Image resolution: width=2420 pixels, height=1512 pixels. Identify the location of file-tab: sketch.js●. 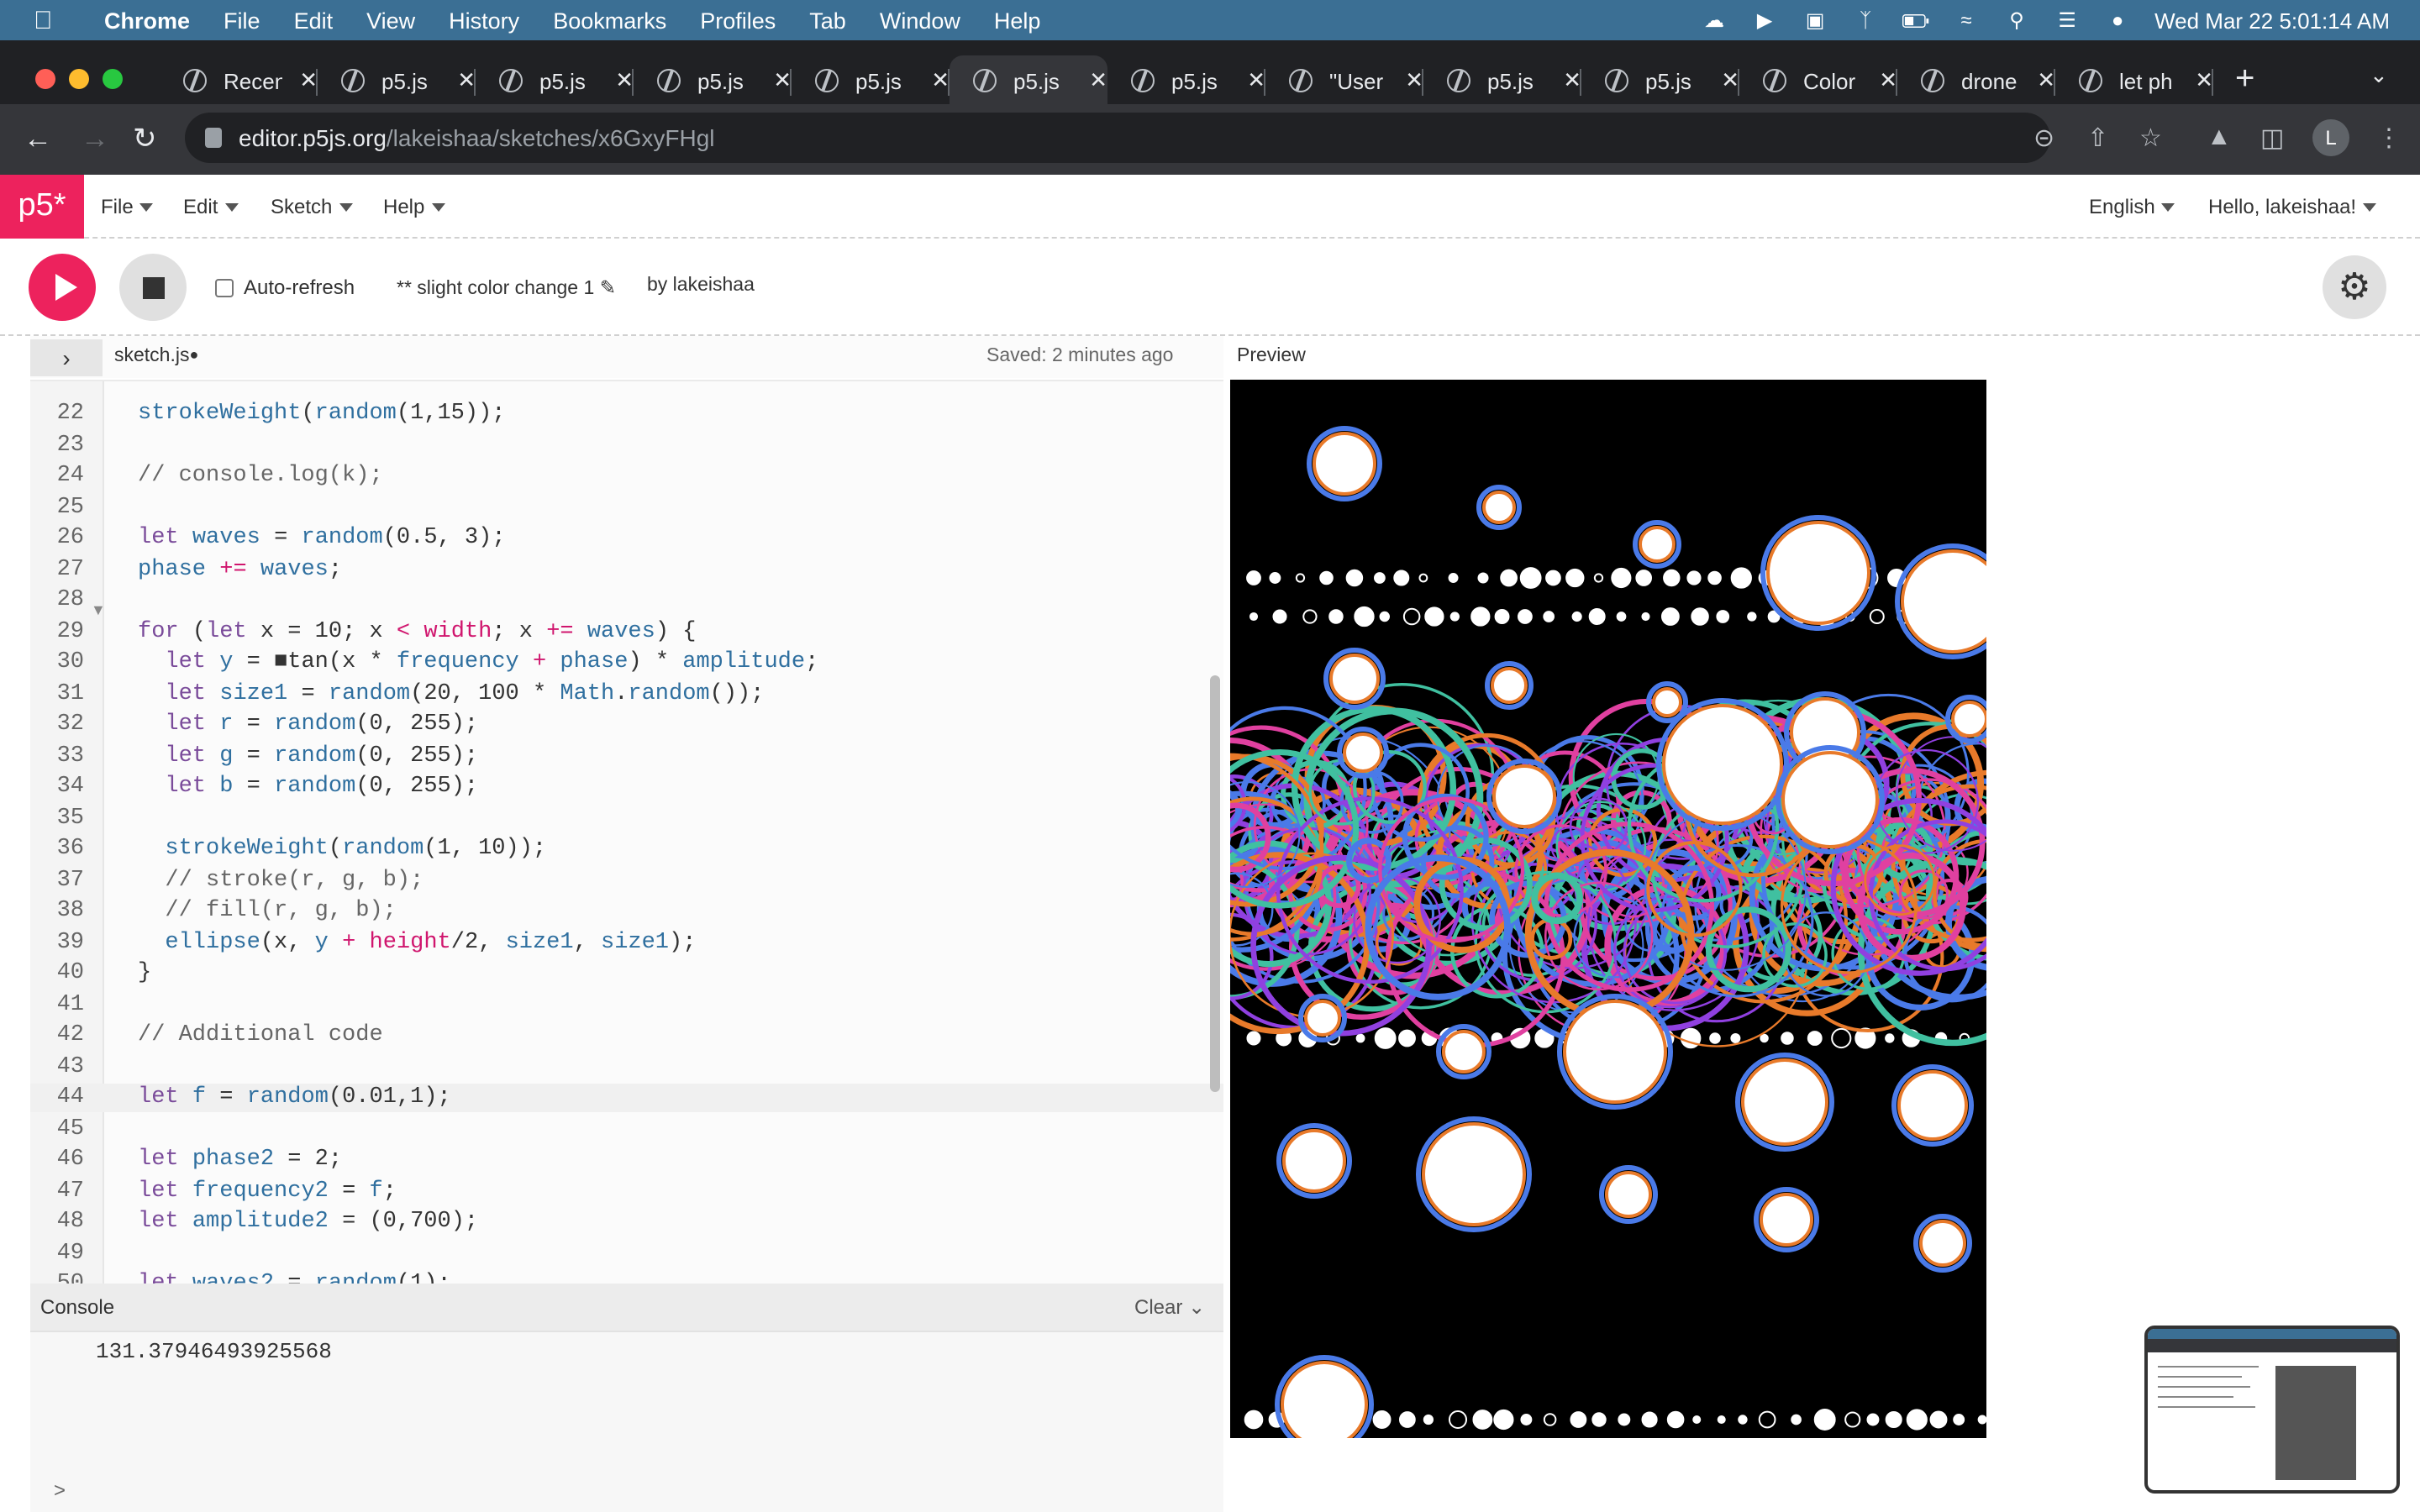
(156, 356).